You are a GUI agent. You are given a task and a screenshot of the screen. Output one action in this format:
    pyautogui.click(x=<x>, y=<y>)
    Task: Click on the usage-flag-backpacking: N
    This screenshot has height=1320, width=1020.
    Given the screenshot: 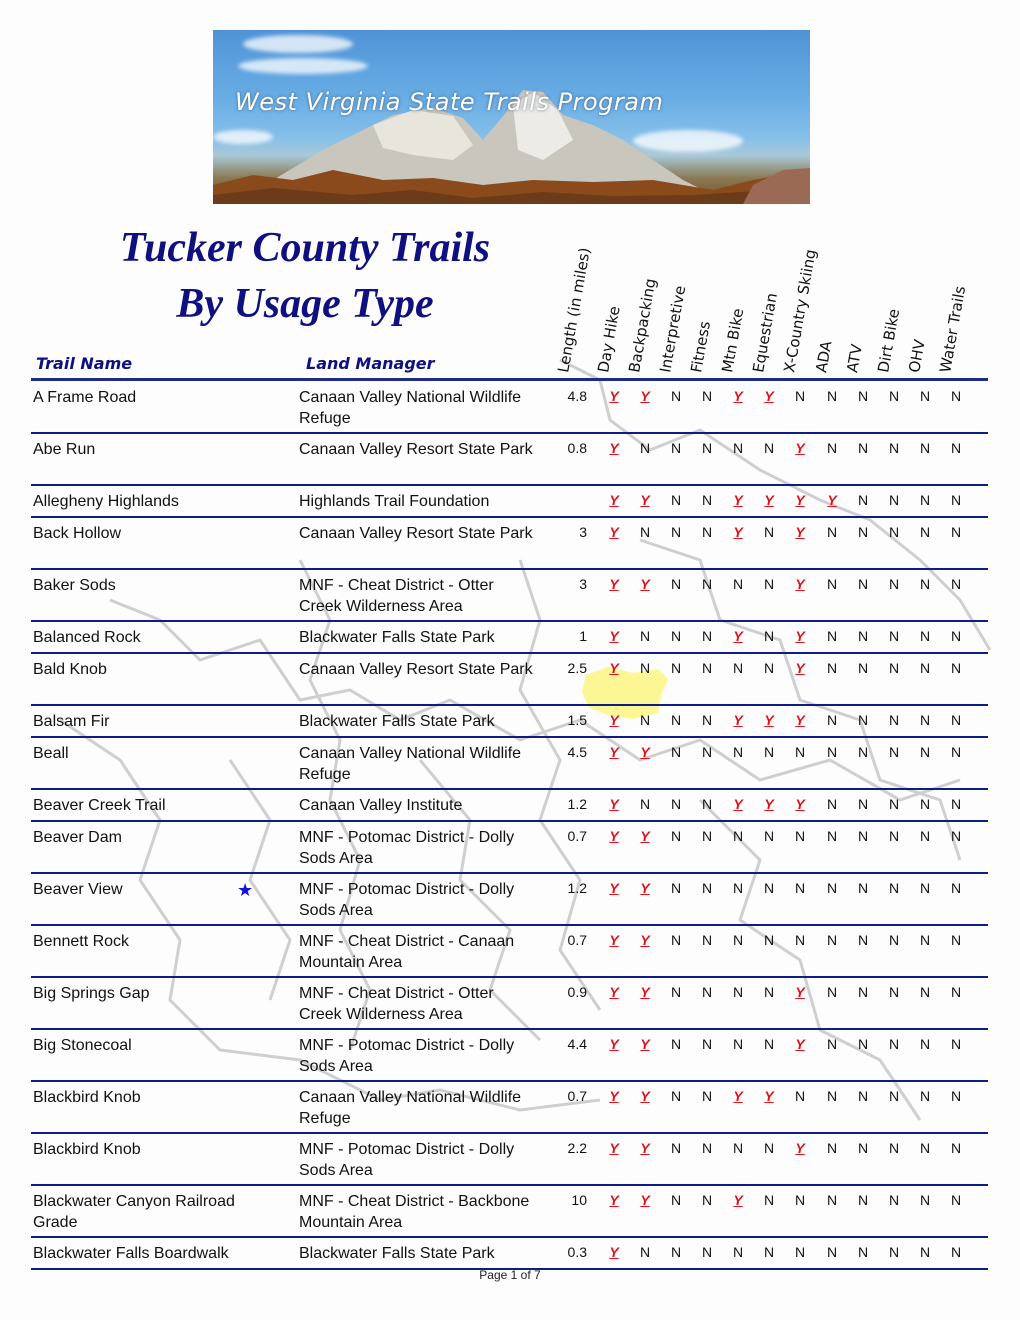 What is the action you would take?
    pyautogui.click(x=645, y=532)
    